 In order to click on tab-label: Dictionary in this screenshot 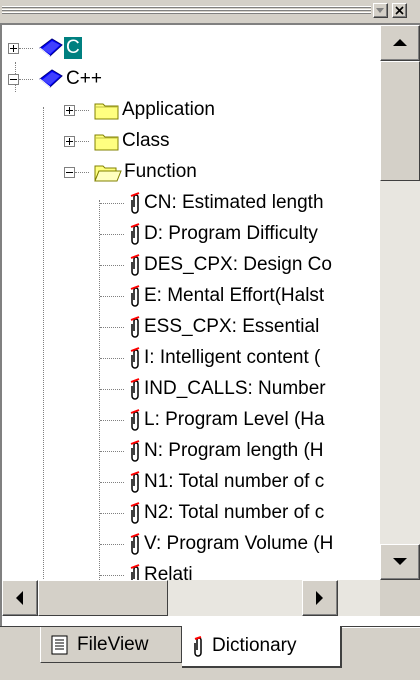, I will do `click(254, 645)`.